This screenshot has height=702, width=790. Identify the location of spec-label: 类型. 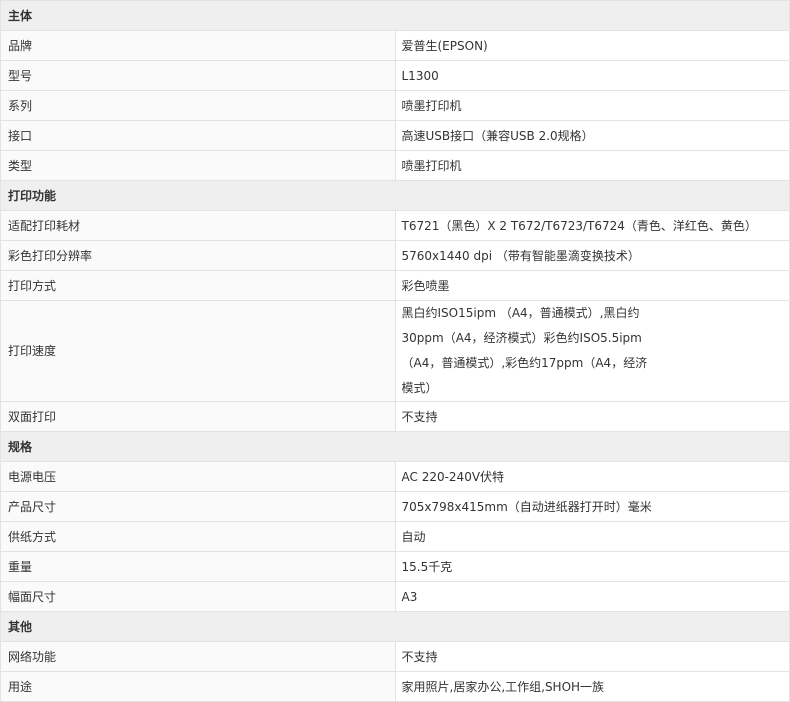
(198, 165).